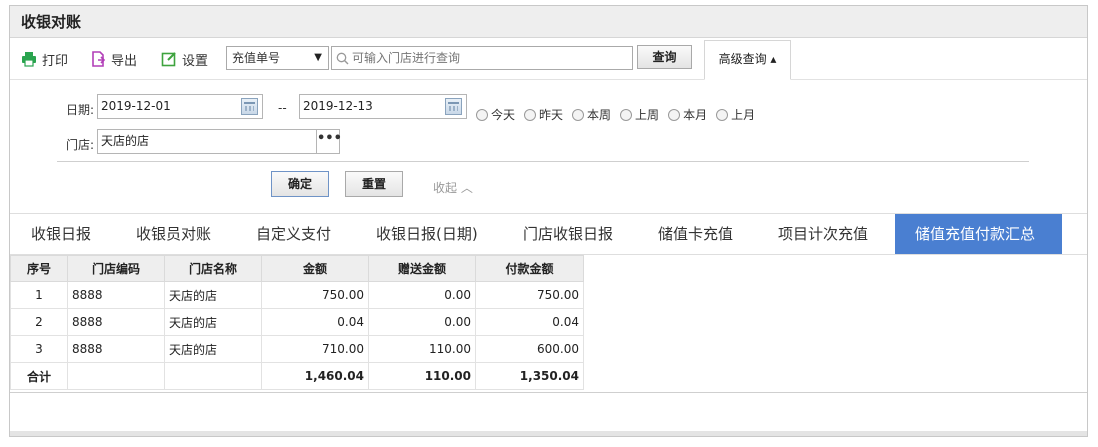  What do you see at coordinates (173, 234) in the screenshot?
I see `tab-cashier-reconcile: 收银员对账` at bounding box center [173, 234].